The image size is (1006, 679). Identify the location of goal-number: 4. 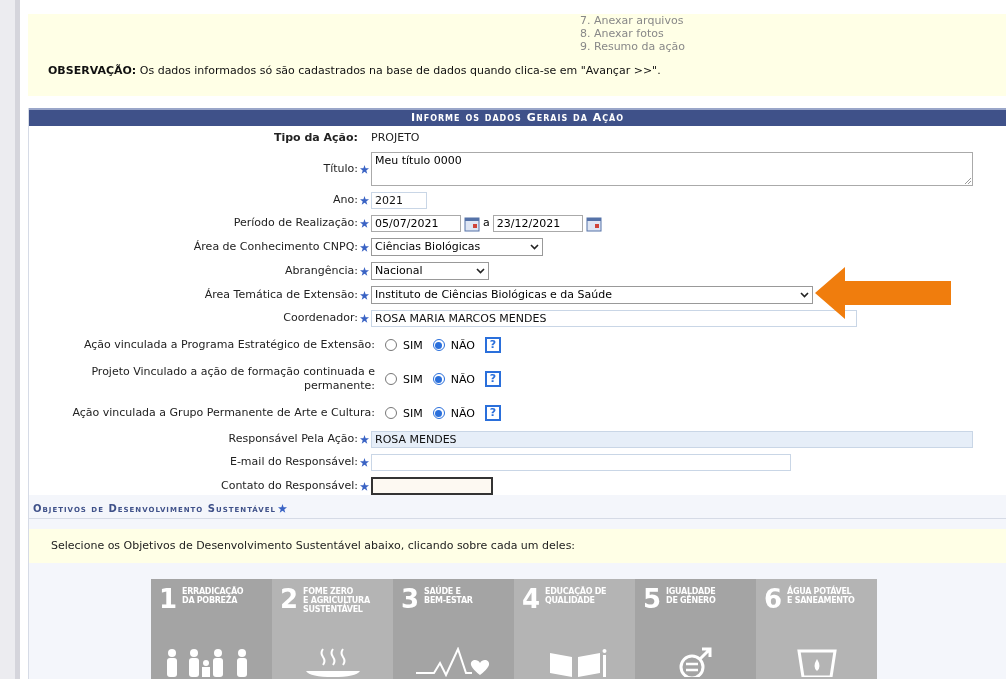
(531, 599).